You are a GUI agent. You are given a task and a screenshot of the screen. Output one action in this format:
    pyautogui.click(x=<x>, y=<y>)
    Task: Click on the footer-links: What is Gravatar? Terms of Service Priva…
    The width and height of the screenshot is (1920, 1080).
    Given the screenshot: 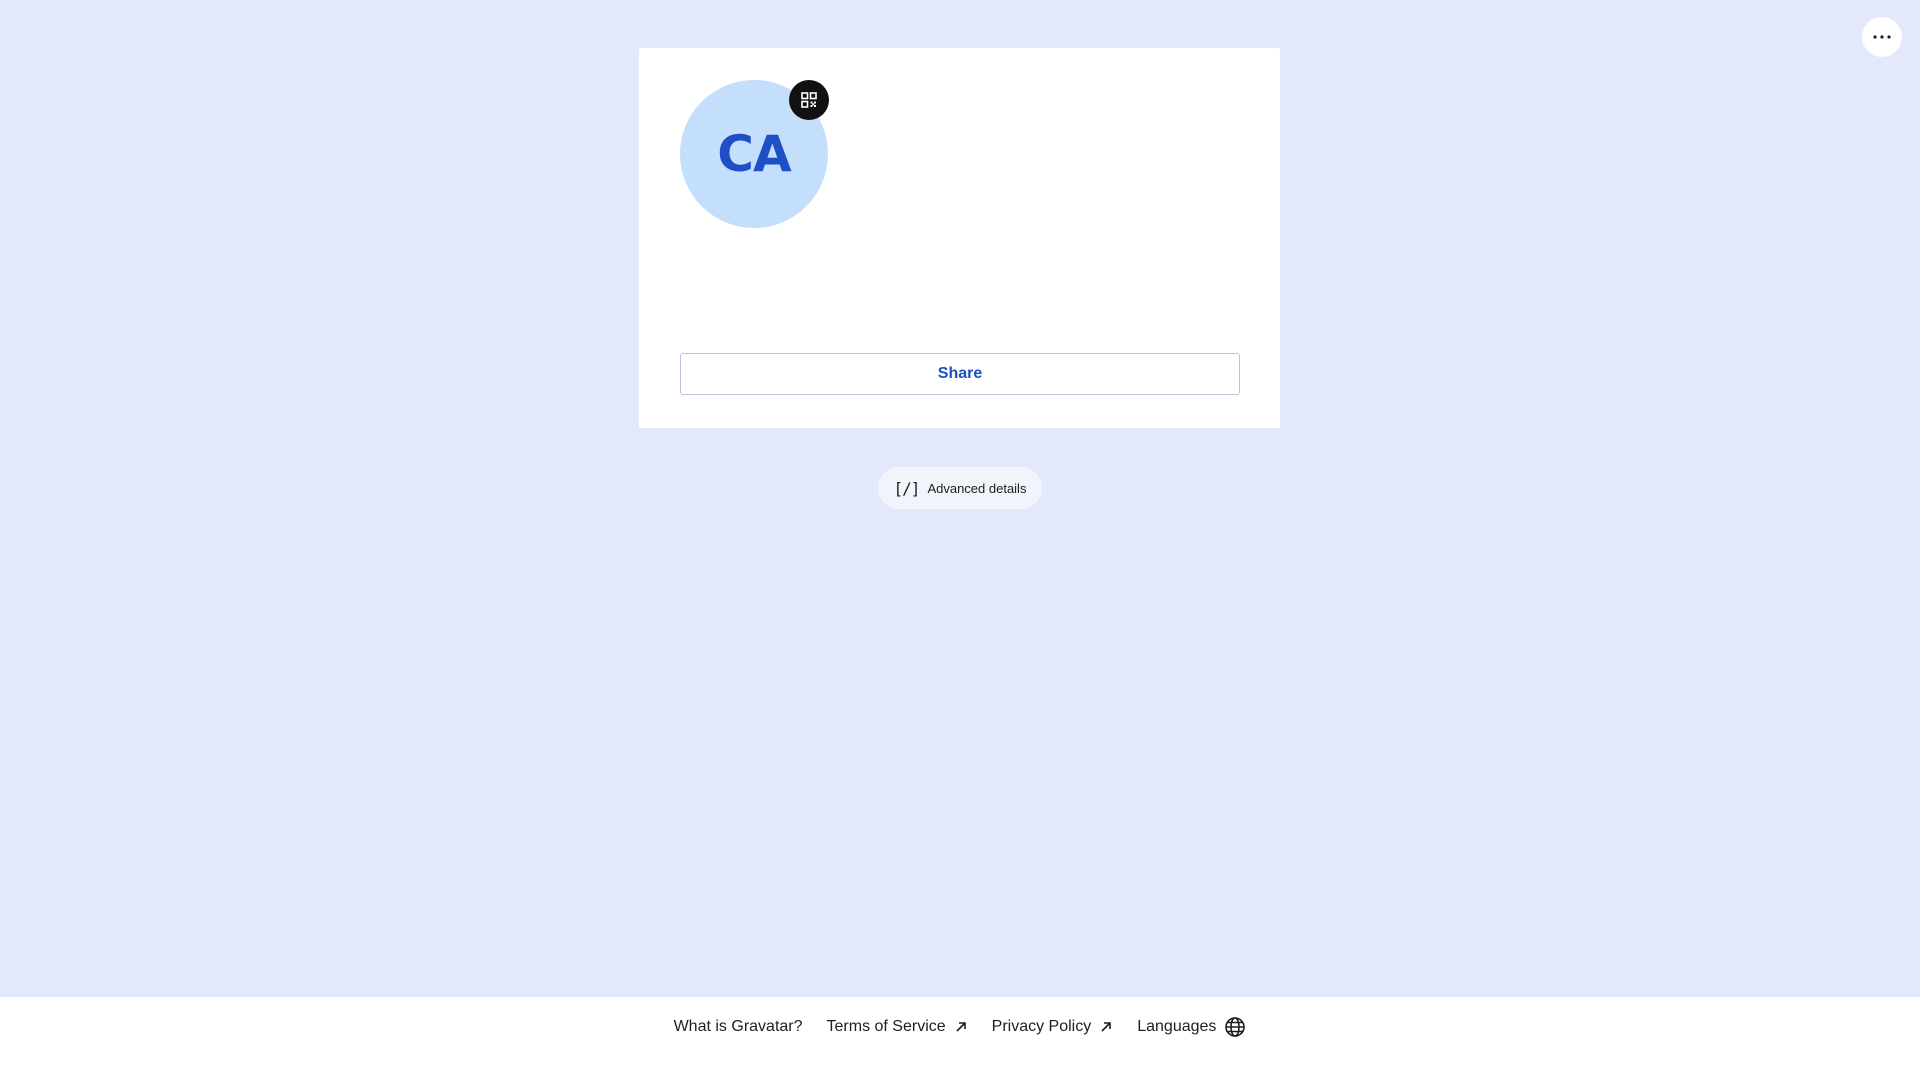 What is the action you would take?
    pyautogui.click(x=960, y=1027)
    